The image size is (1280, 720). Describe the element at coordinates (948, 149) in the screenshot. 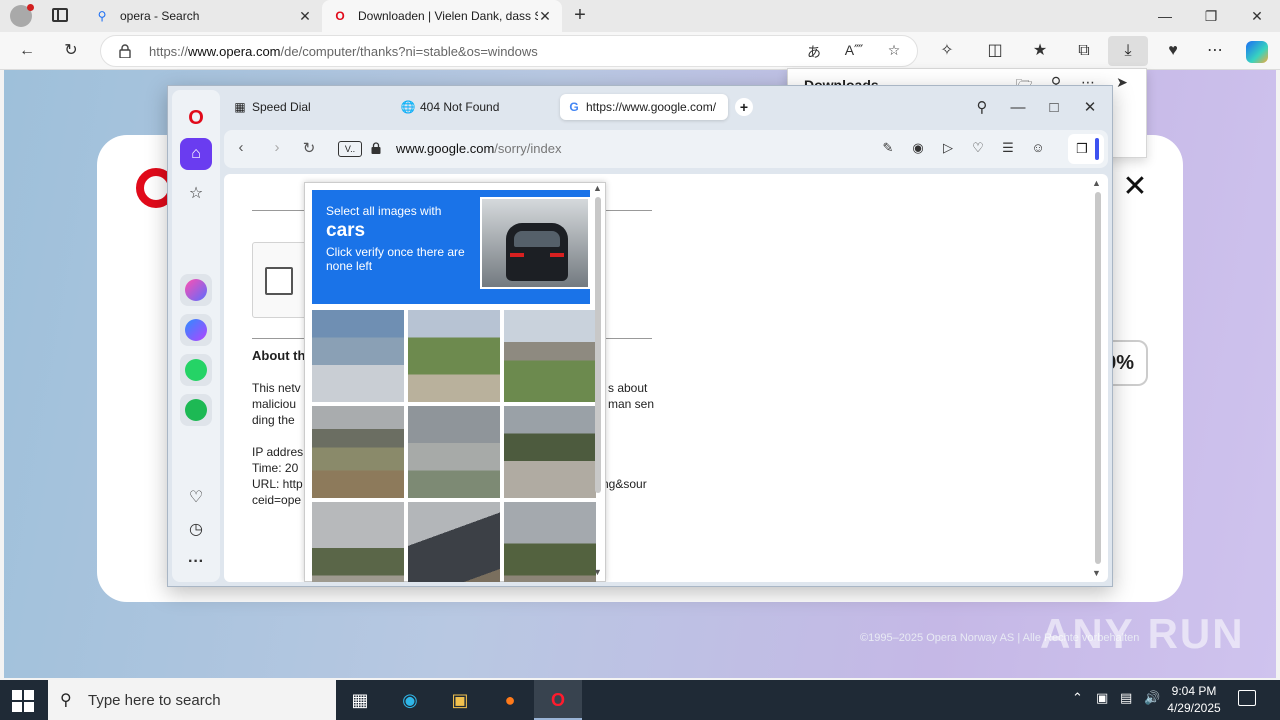

I see `send-icon: ▷` at that location.